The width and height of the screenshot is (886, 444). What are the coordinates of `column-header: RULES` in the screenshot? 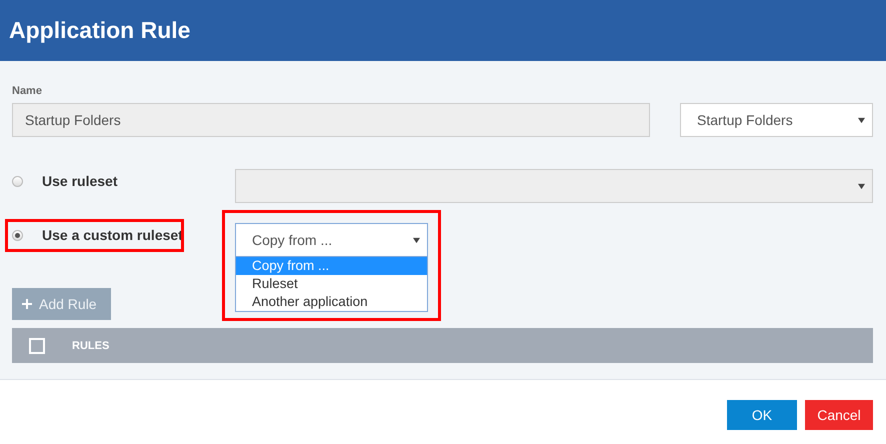 It's located at (91, 346).